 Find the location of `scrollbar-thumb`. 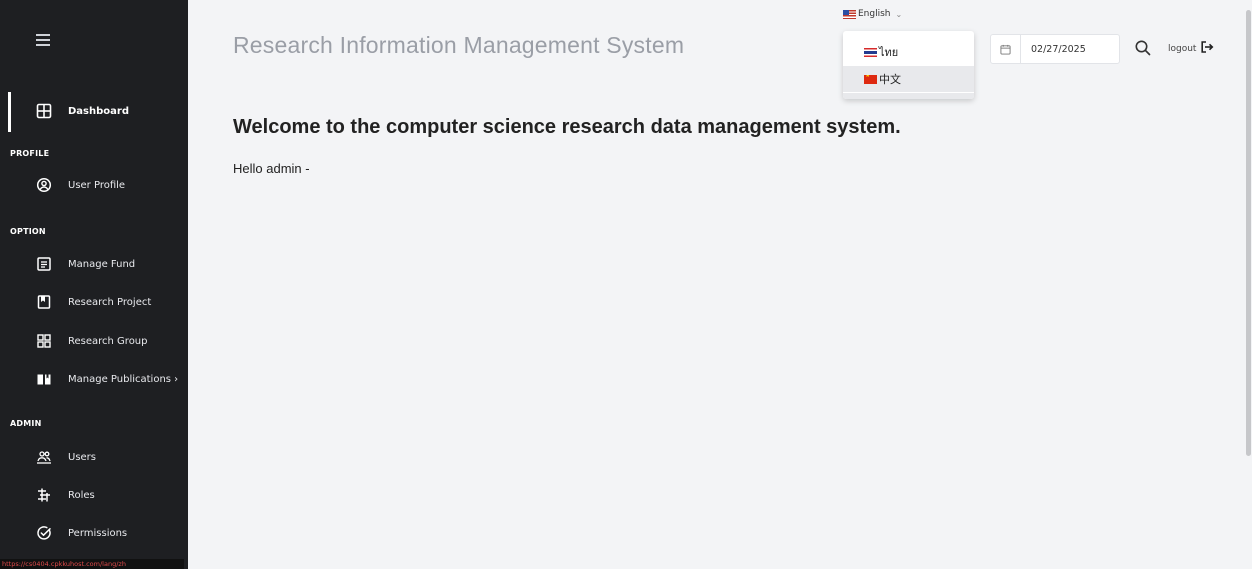

scrollbar-thumb is located at coordinates (1248, 233).